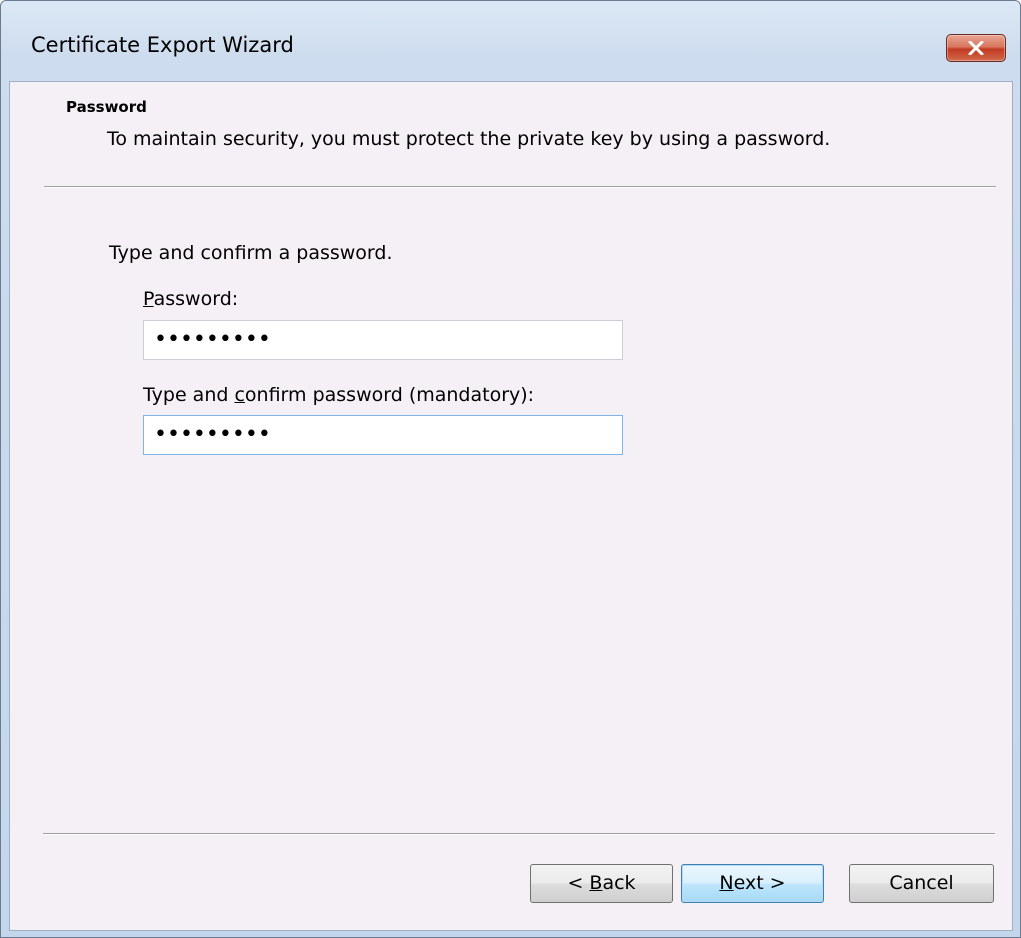 The width and height of the screenshot is (1021, 938). Describe the element at coordinates (510, 41) in the screenshot. I see `title-bar: Certificate Export Wizard` at that location.